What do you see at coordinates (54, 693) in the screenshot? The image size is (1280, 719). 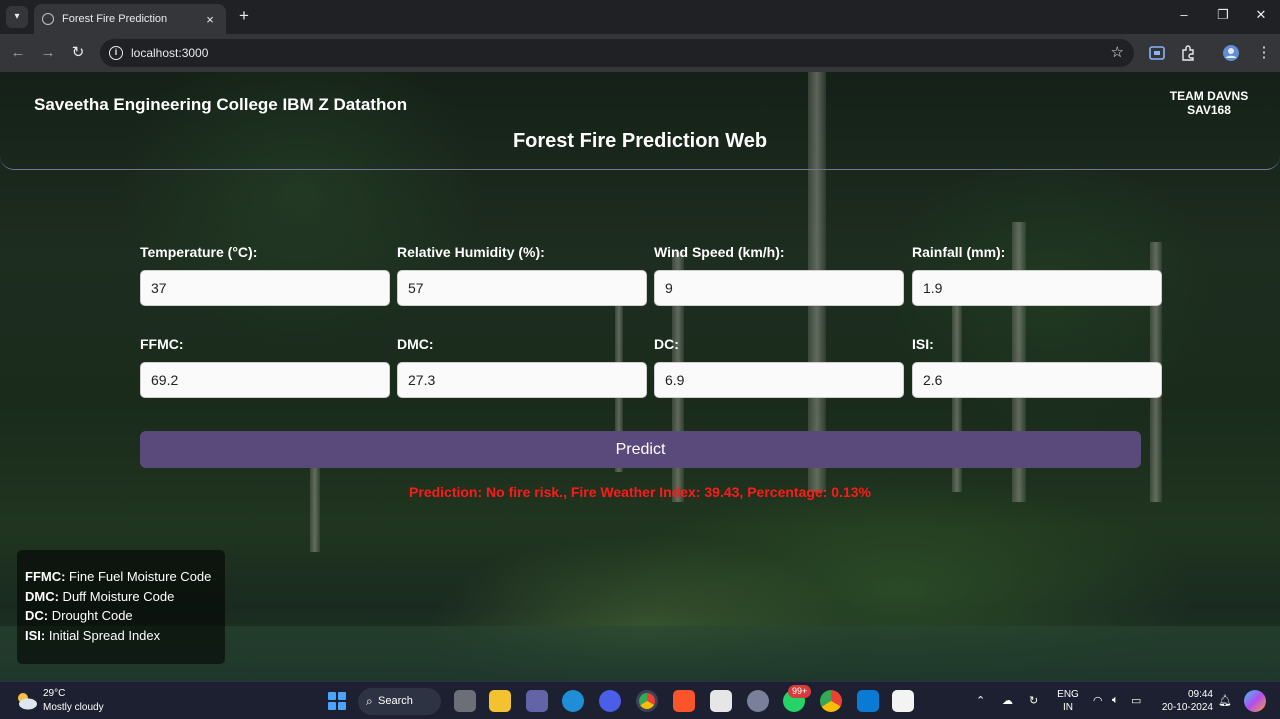 I see `weather-temperature: 29°C` at bounding box center [54, 693].